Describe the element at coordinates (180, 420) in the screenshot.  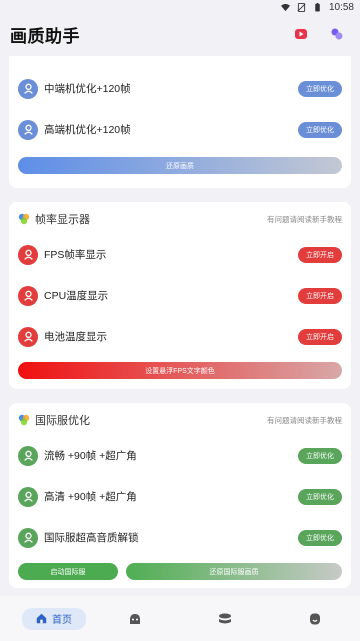
I see `section-header: 国际服优化 有问题请阅读新手教程` at that location.